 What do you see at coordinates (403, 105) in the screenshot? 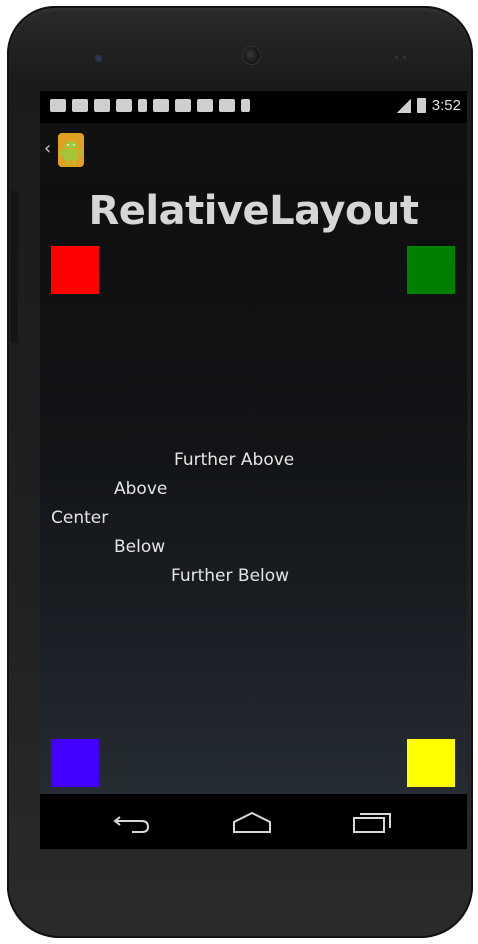
I see `signal-icon` at bounding box center [403, 105].